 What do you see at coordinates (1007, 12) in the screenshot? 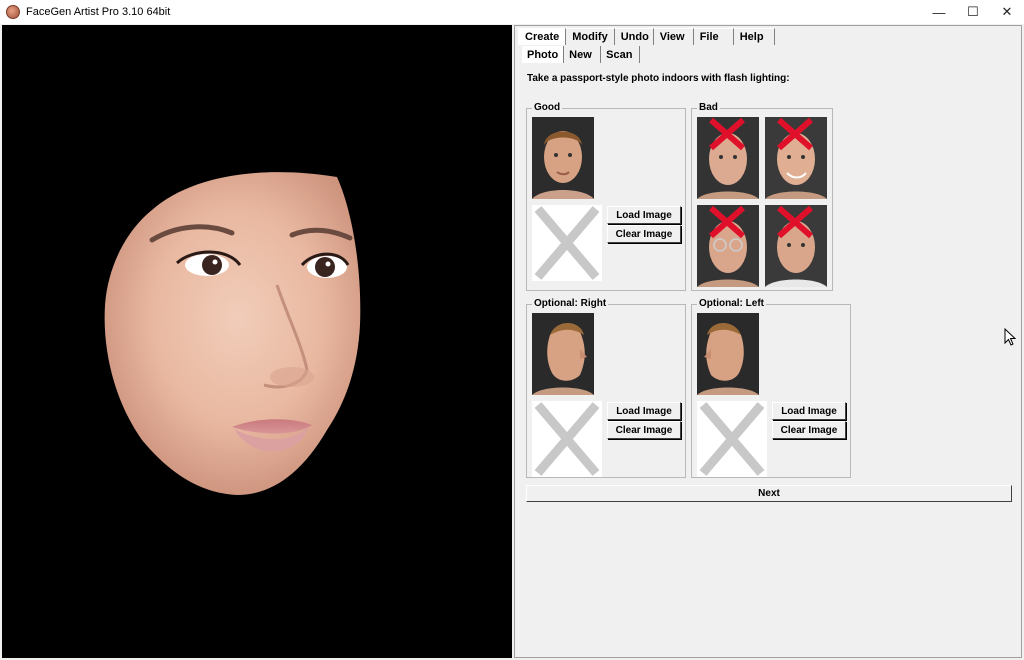
I see `close-button: ✕` at bounding box center [1007, 12].